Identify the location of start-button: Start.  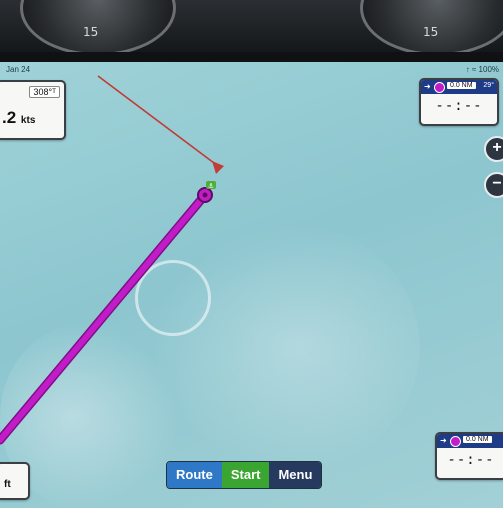
(245, 475).